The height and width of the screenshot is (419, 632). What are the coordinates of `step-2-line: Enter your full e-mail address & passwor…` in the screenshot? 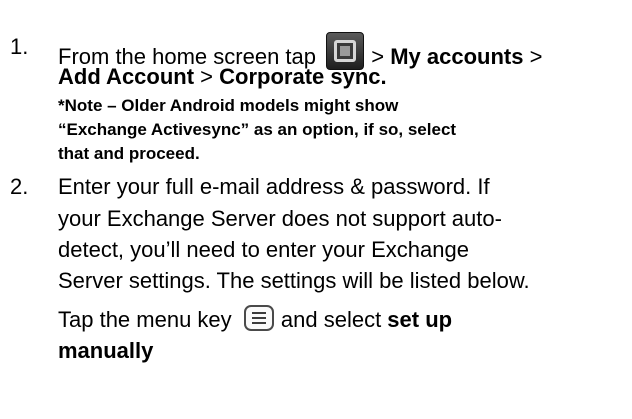 It's located at (274, 186).